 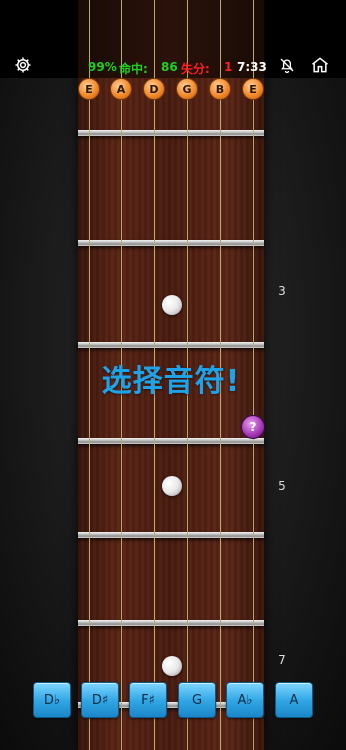 I want to click on answer-button-db: D♭, so click(x=52, y=700).